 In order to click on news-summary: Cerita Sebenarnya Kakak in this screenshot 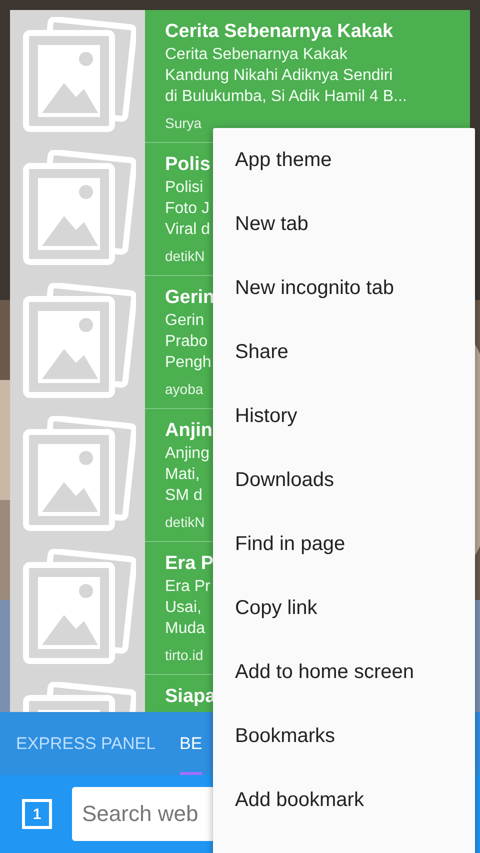, I will do `click(256, 55)`.